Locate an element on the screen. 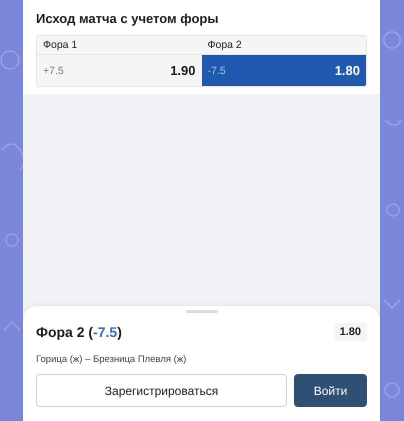 The width and height of the screenshot is (404, 421). register-button: Зарегистрироваться is located at coordinates (161, 390).